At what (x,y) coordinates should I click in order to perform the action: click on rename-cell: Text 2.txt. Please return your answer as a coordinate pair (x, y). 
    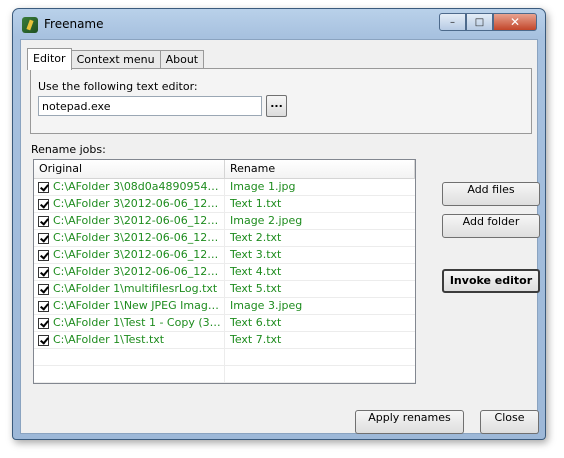
    Looking at the image, I should click on (256, 237).